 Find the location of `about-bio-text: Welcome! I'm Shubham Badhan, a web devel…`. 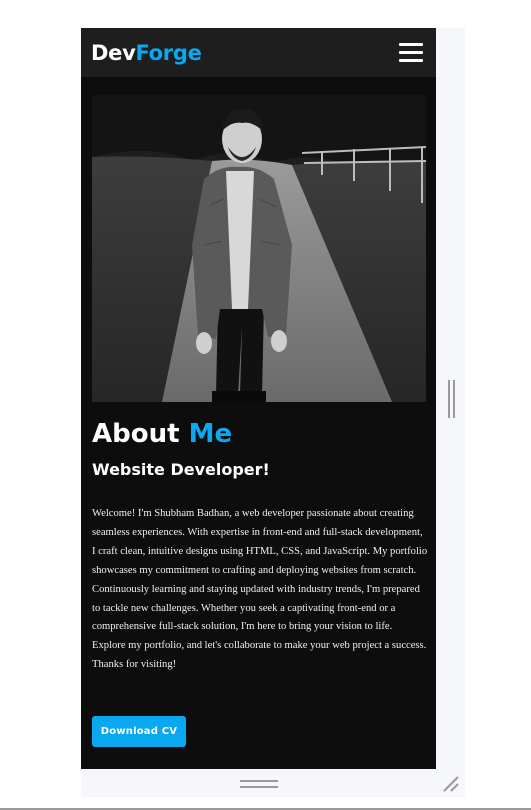

about-bio-text: Welcome! I'm Shubham Badhan, a web devel… is located at coordinates (260, 589).